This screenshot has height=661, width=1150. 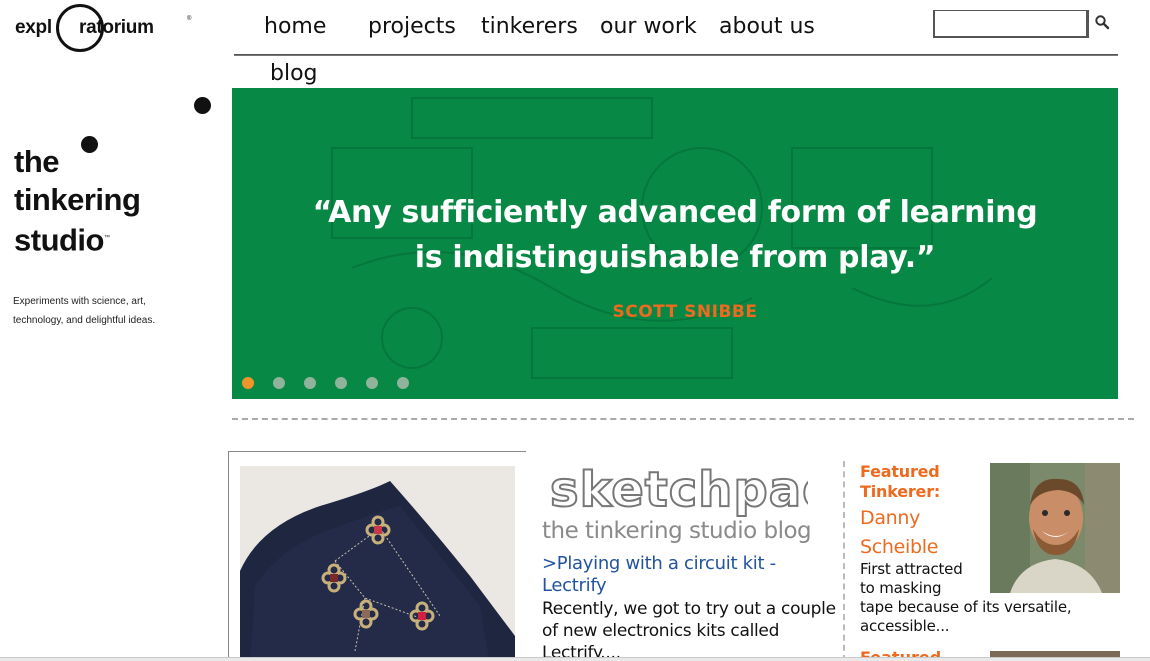 I want to click on search-box, so click(x=1011, y=24).